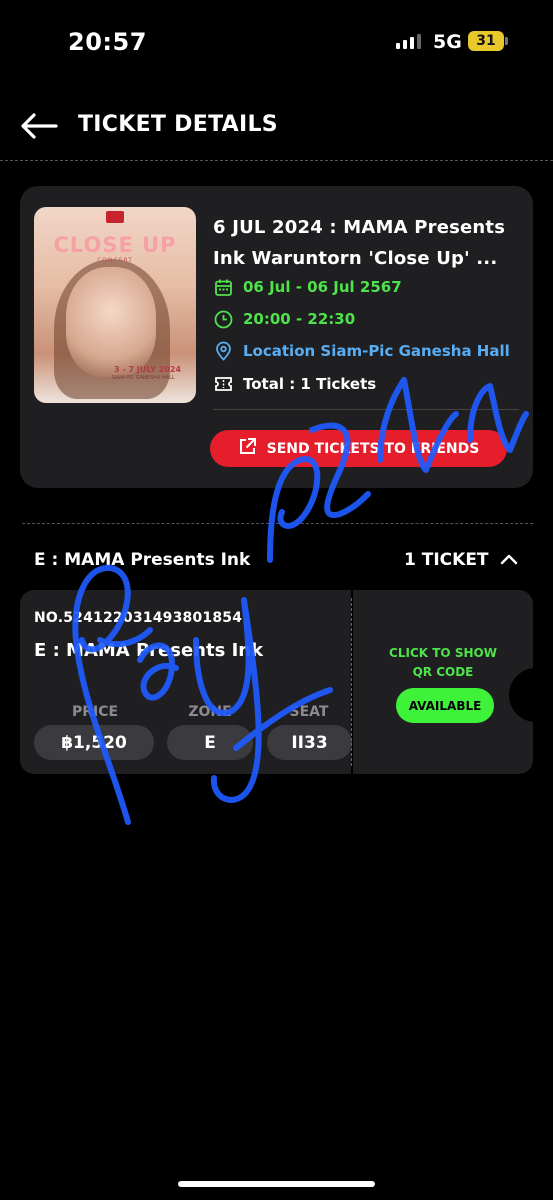  Describe the element at coordinates (107, 42) in the screenshot. I see `status-time: 20:57` at that location.